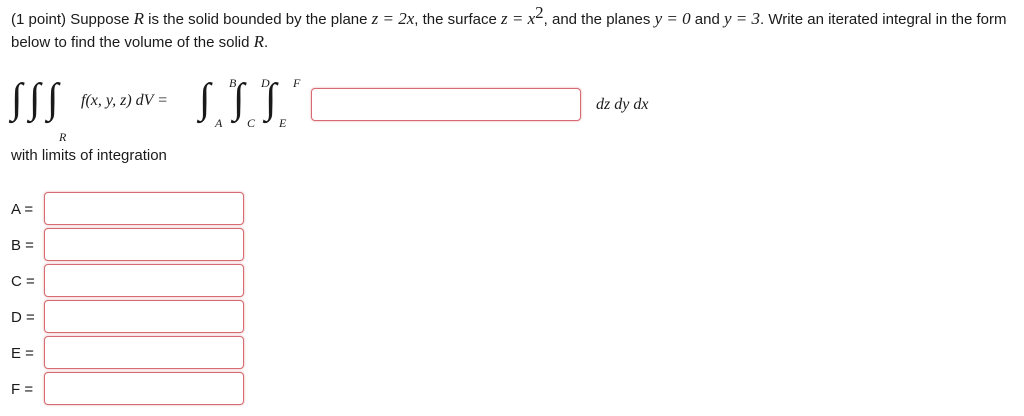 This screenshot has width=1024, height=416. Describe the element at coordinates (707, 19) in the screenshot. I see `problem-text: and` at that location.